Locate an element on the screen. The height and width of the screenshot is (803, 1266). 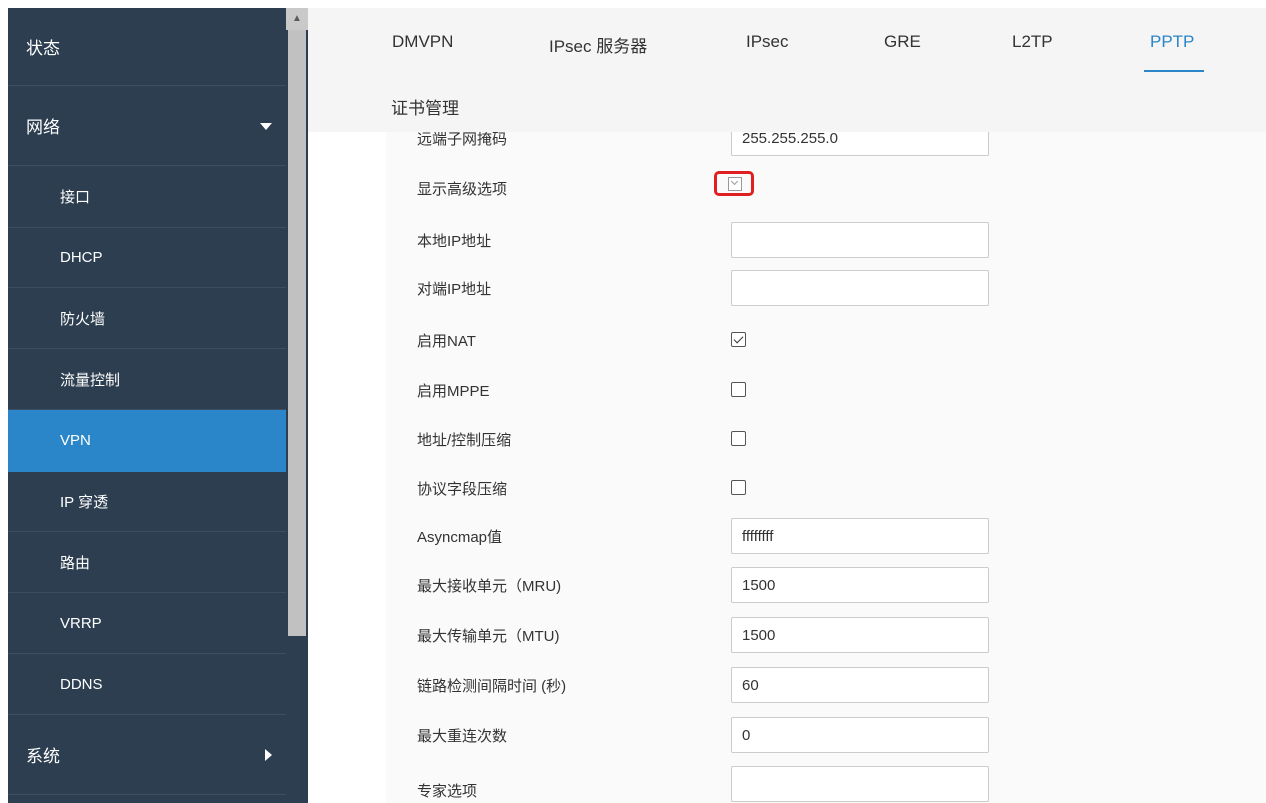
tab-bar: DMVPN IPsec 服务器 IPsec GRE L2TP PPTP 证书管理 is located at coordinates (787, 70).